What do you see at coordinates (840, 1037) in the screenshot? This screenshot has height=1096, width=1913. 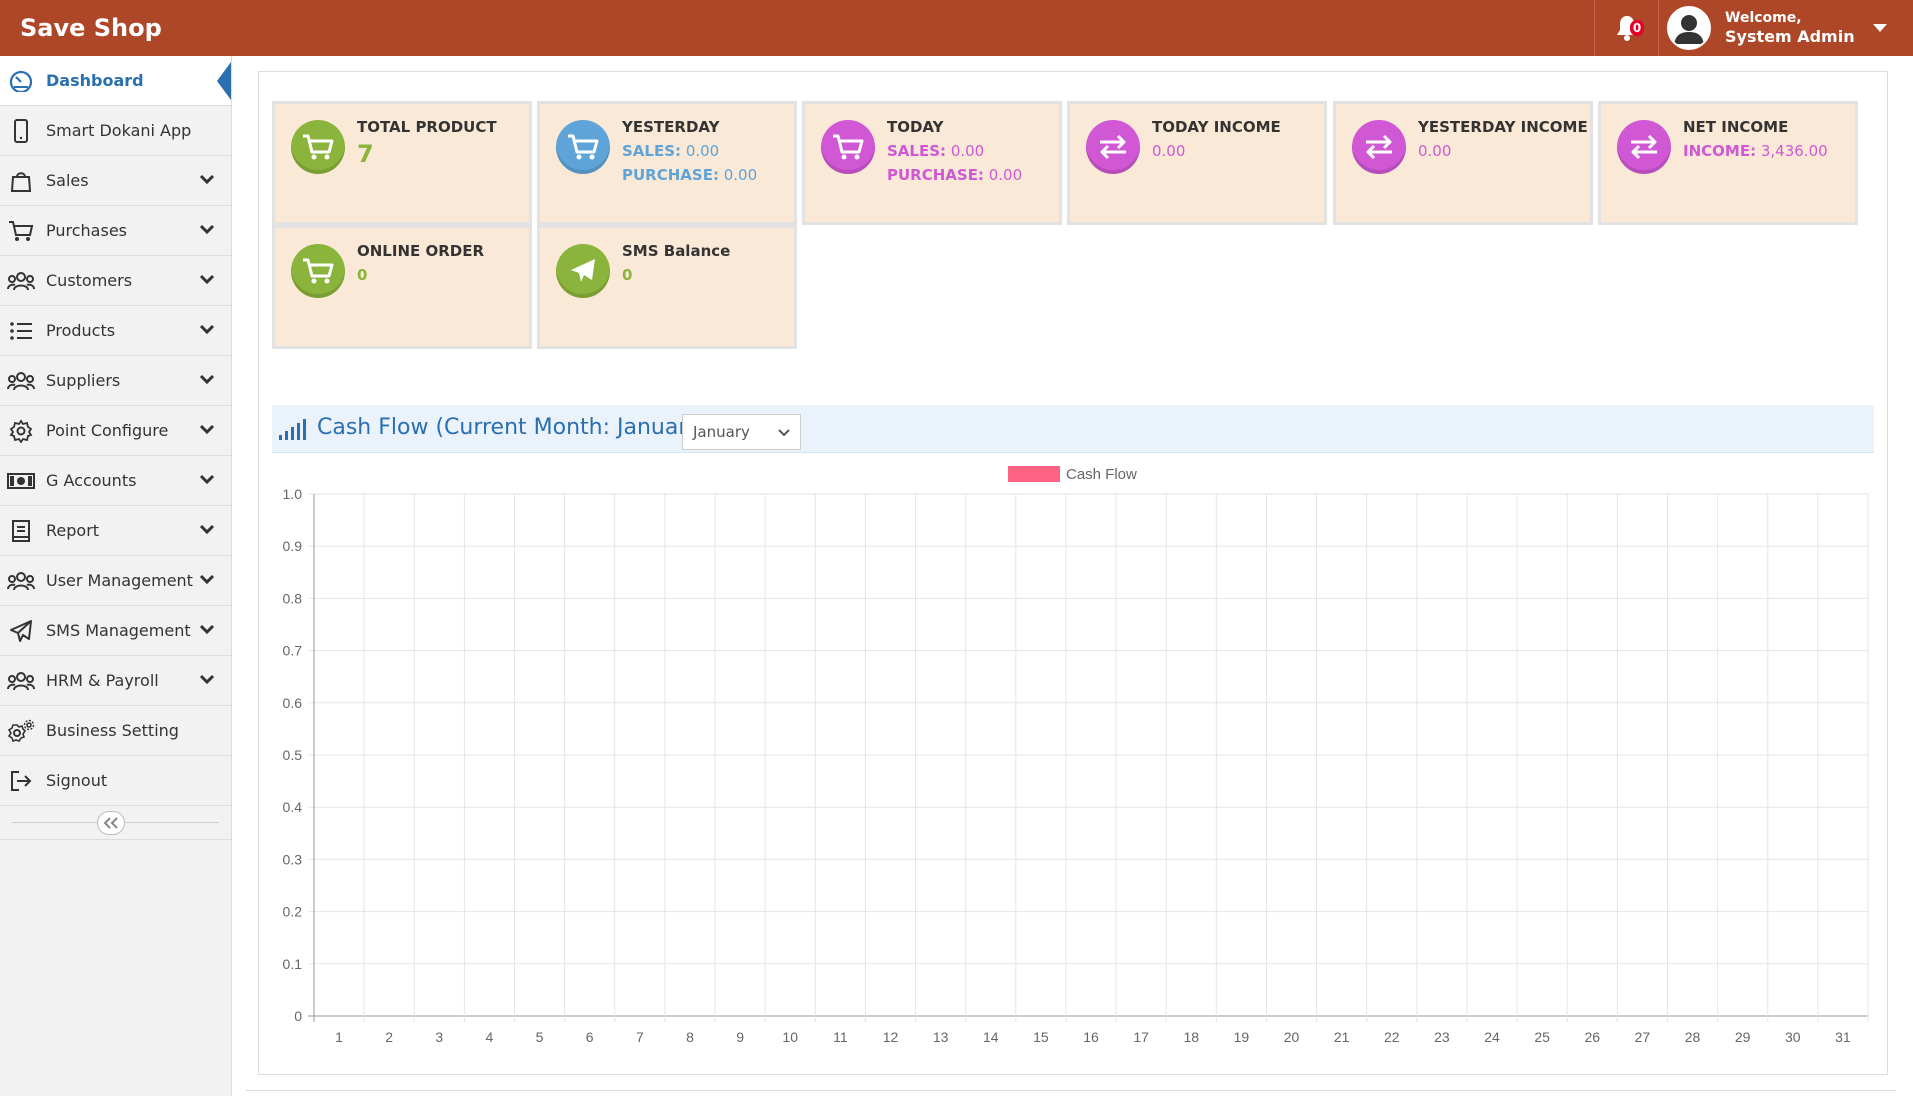 I see `x-tick-label: 11` at bounding box center [840, 1037].